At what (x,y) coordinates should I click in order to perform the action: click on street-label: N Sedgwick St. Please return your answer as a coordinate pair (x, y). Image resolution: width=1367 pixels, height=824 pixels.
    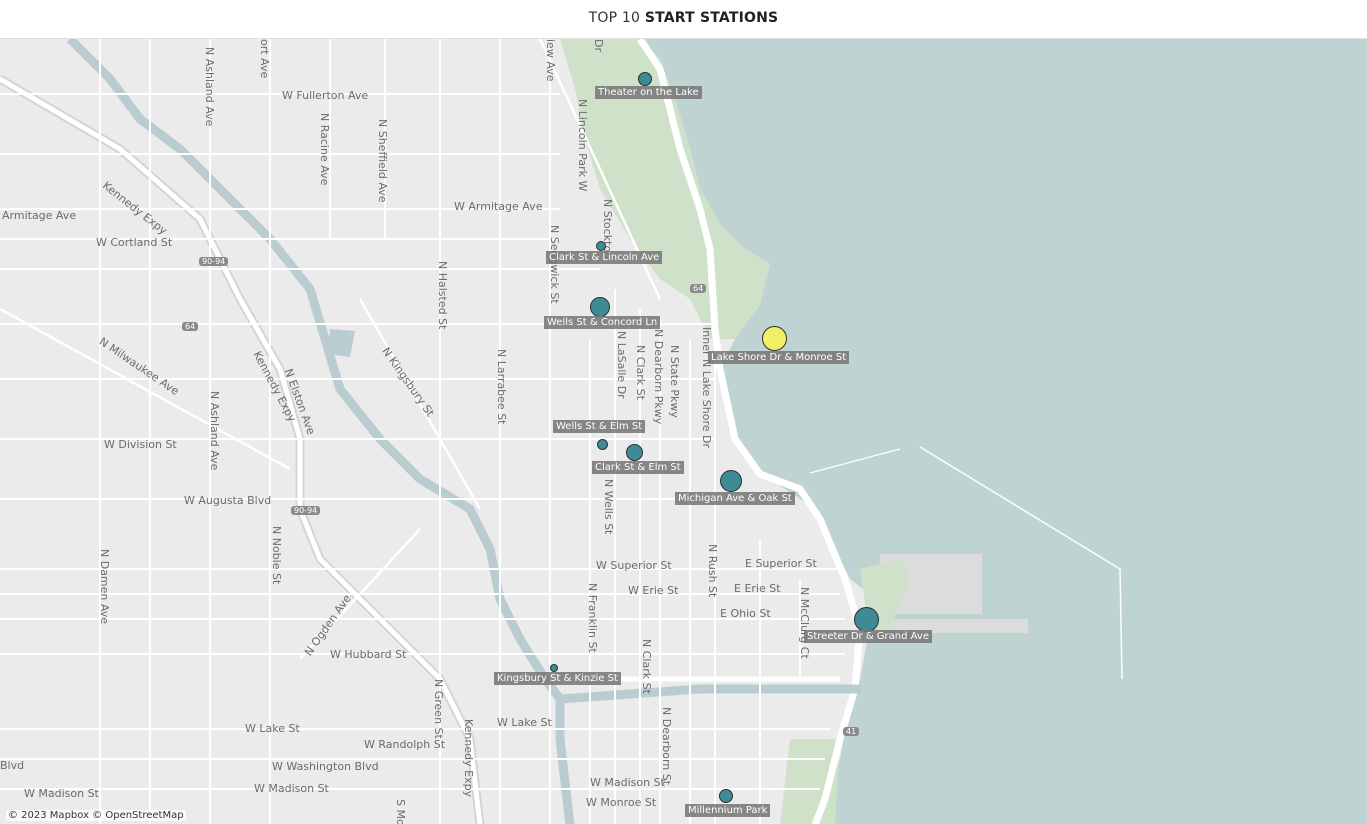
    Looking at the image, I should click on (554, 264).